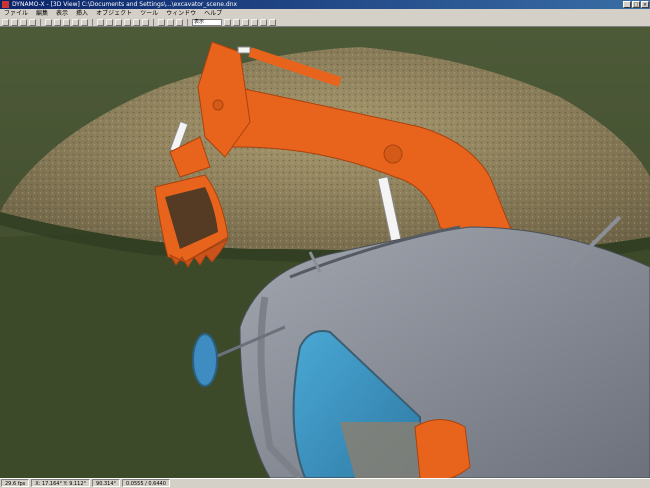 This screenshot has width=650, height=488. I want to click on menu-view: 表示, so click(62, 13).